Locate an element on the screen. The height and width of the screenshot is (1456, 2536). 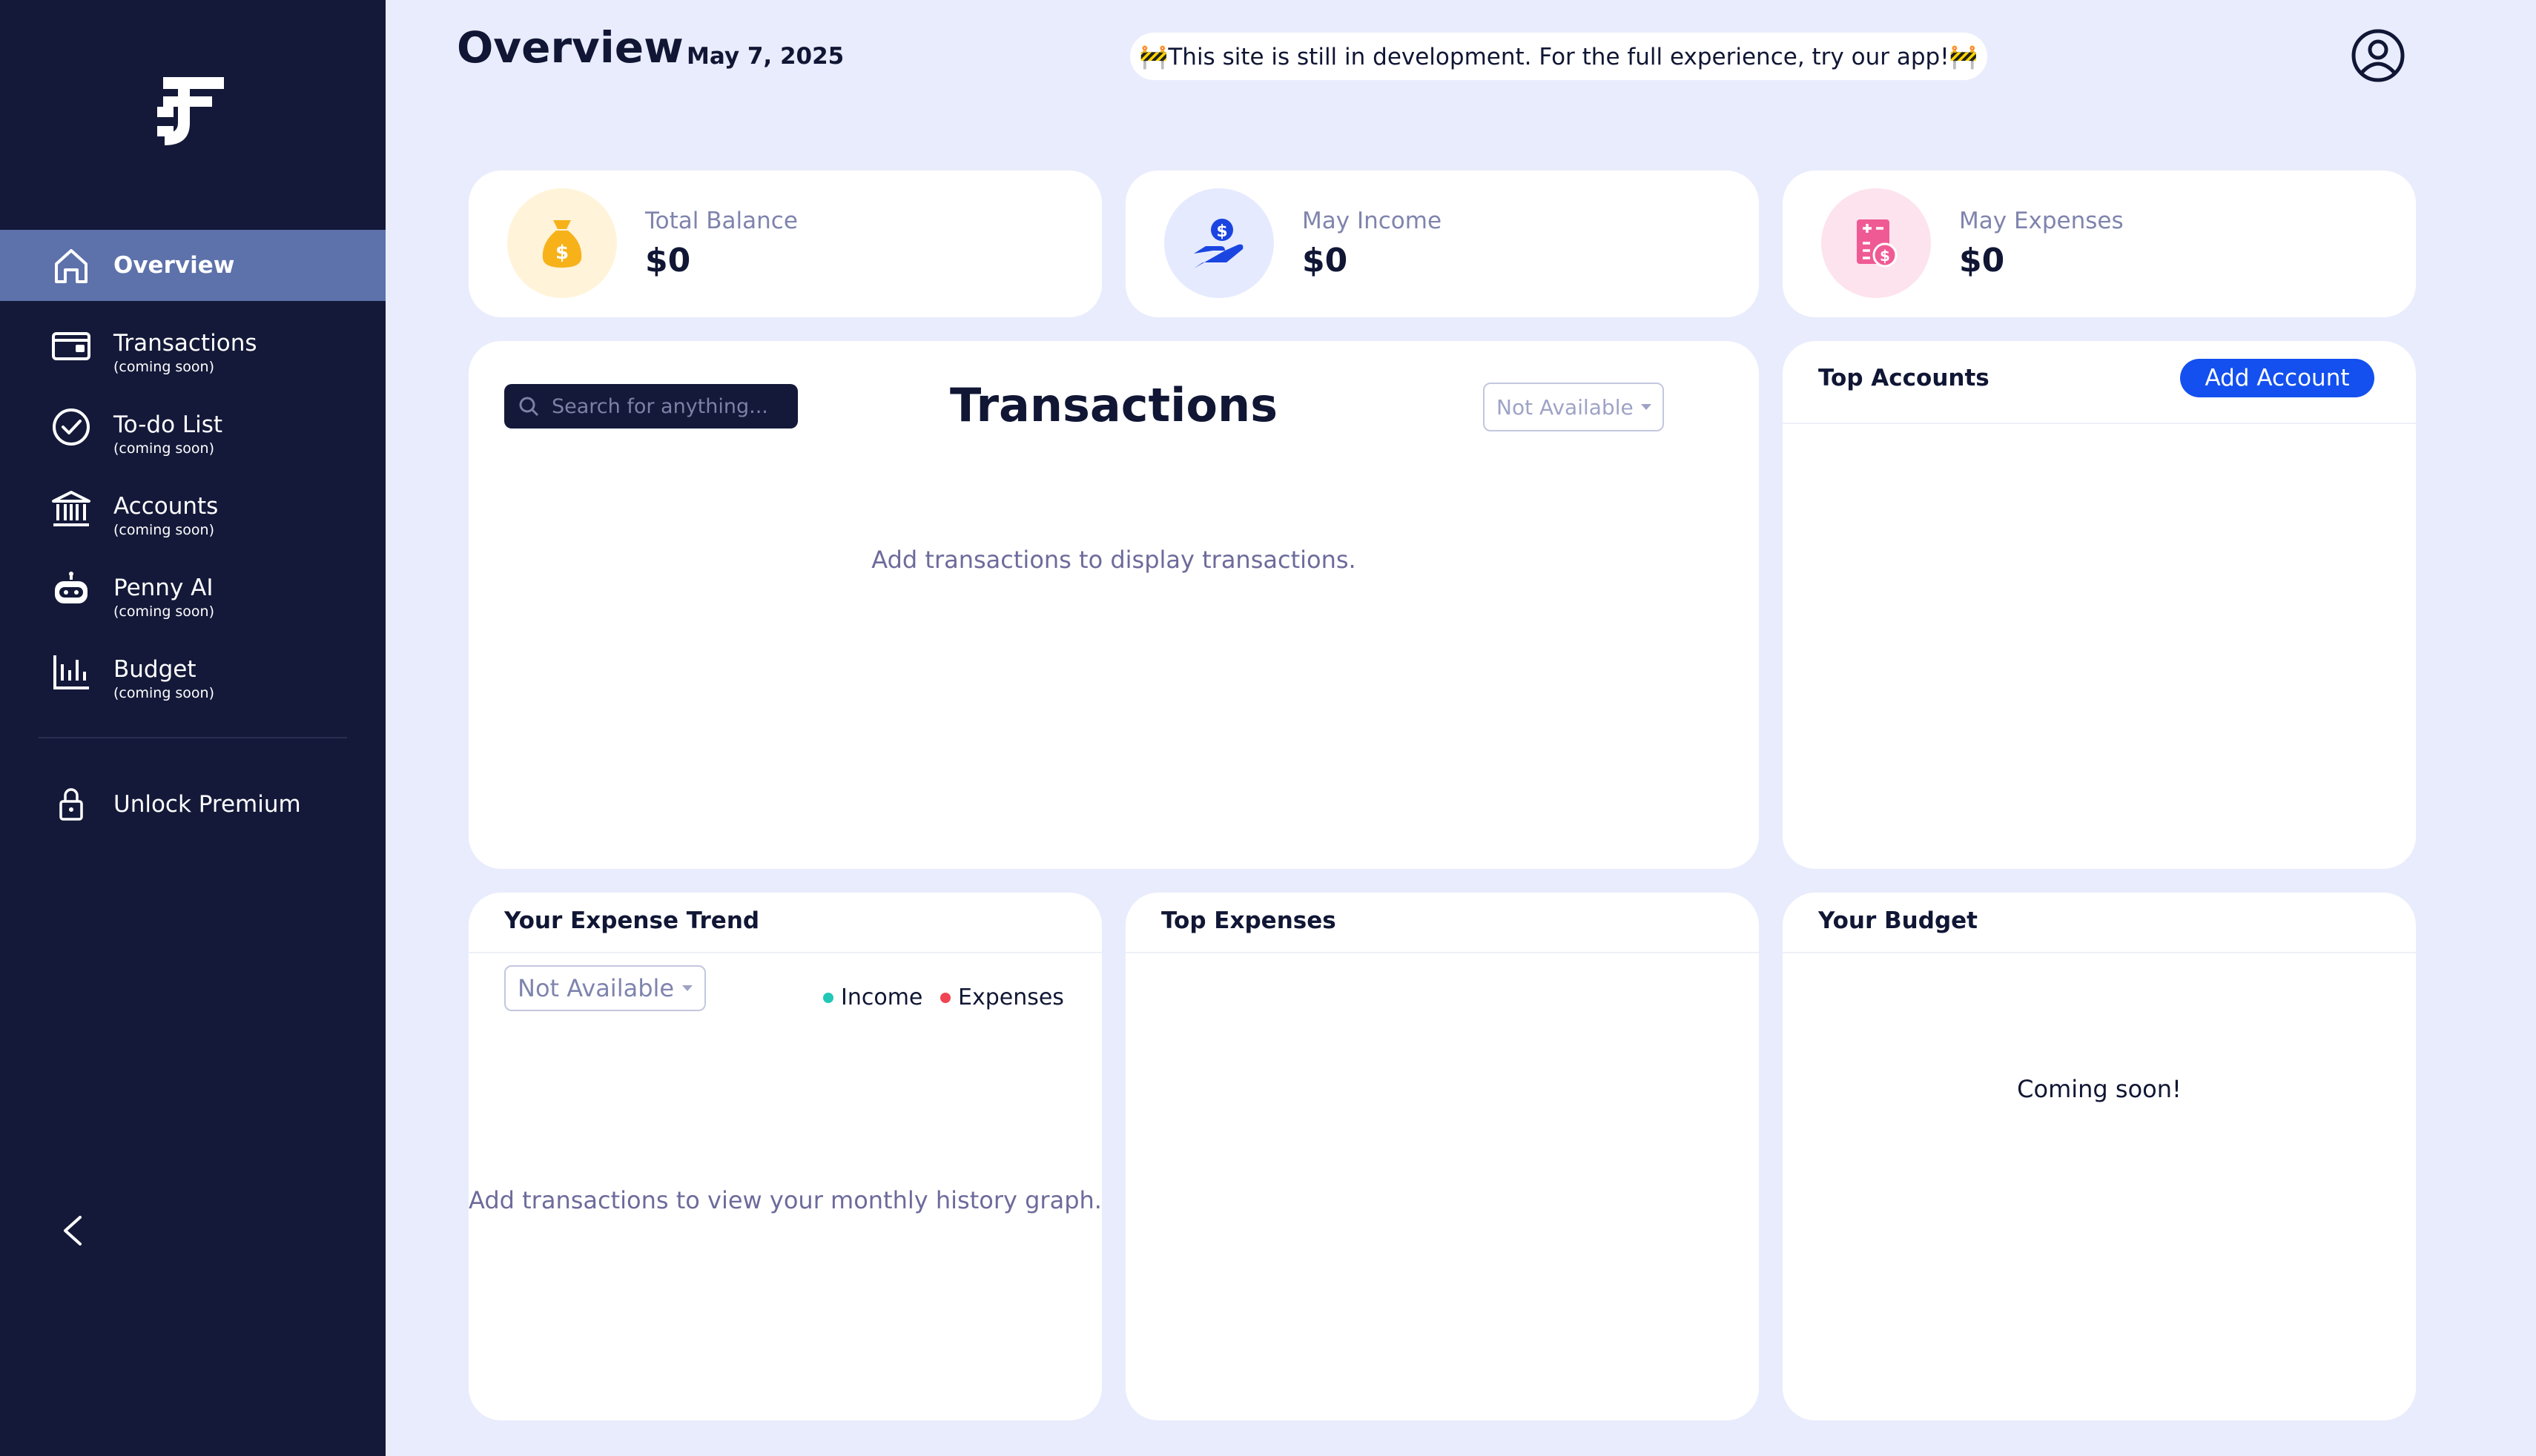
sidebar-item-overview: Overview is located at coordinates (193, 266).